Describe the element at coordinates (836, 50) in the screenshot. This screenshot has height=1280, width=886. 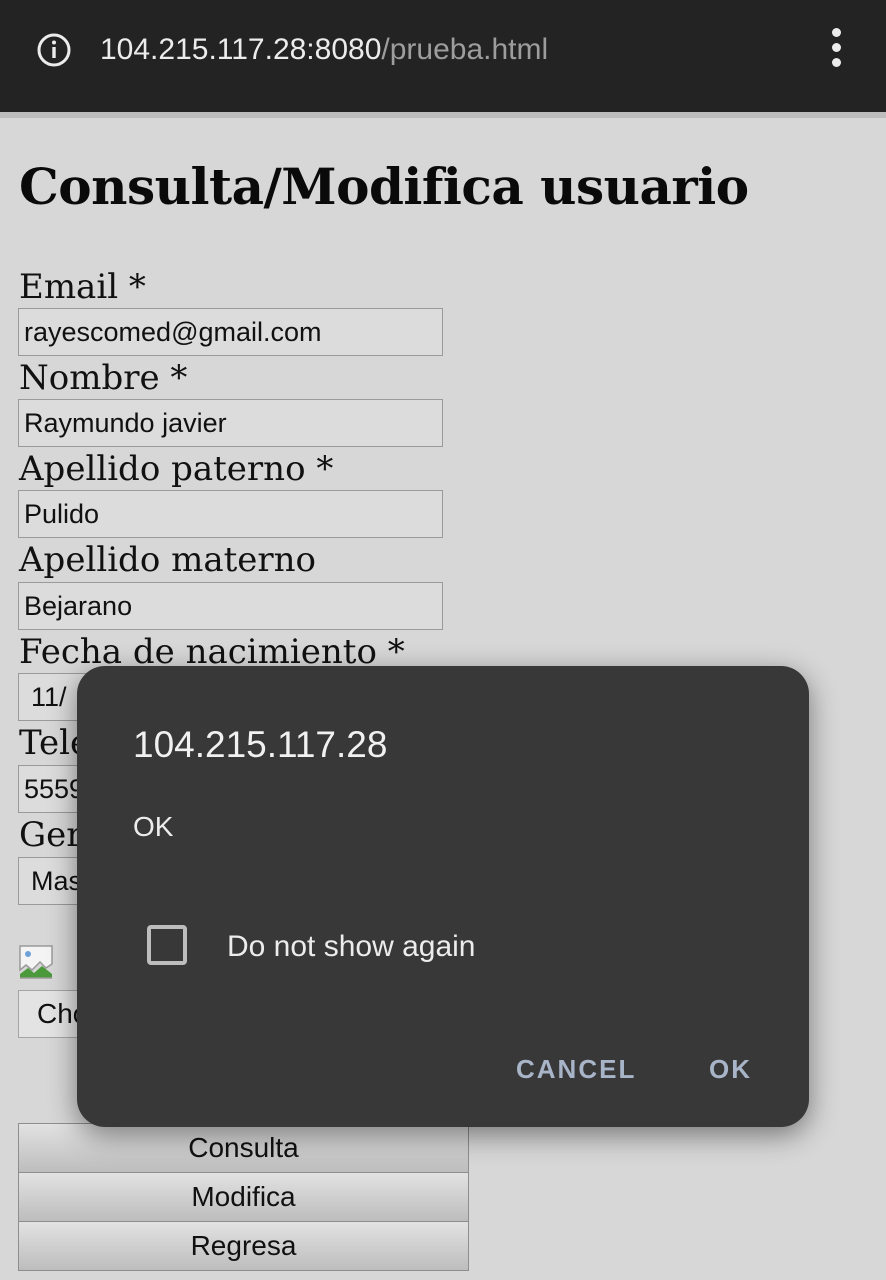
I see `kebab-menu-icon` at that location.